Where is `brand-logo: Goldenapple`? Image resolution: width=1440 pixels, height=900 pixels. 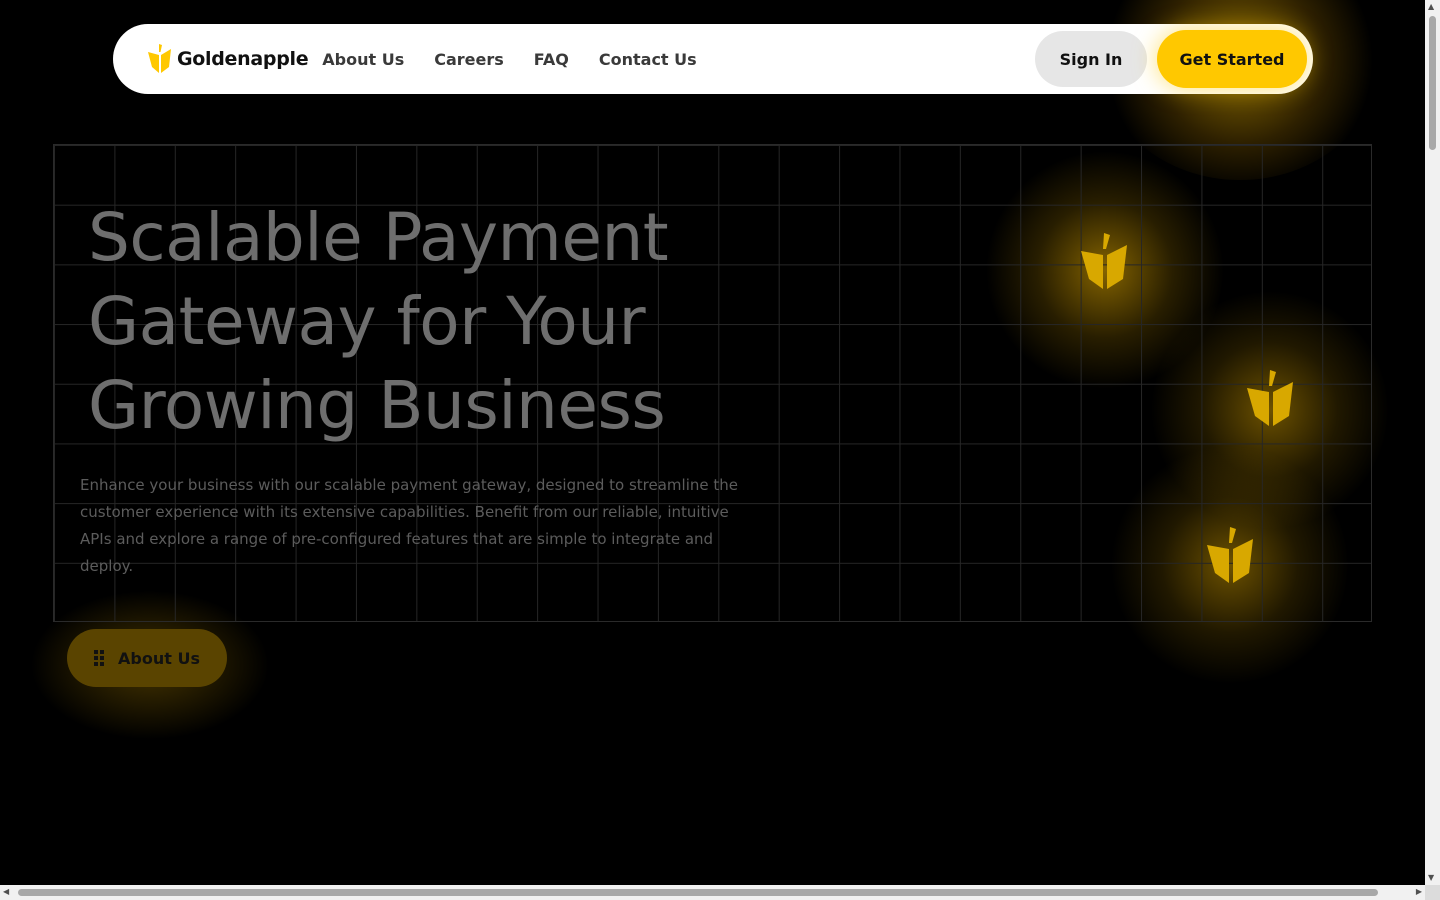 brand-logo: Goldenapple is located at coordinates (228, 59).